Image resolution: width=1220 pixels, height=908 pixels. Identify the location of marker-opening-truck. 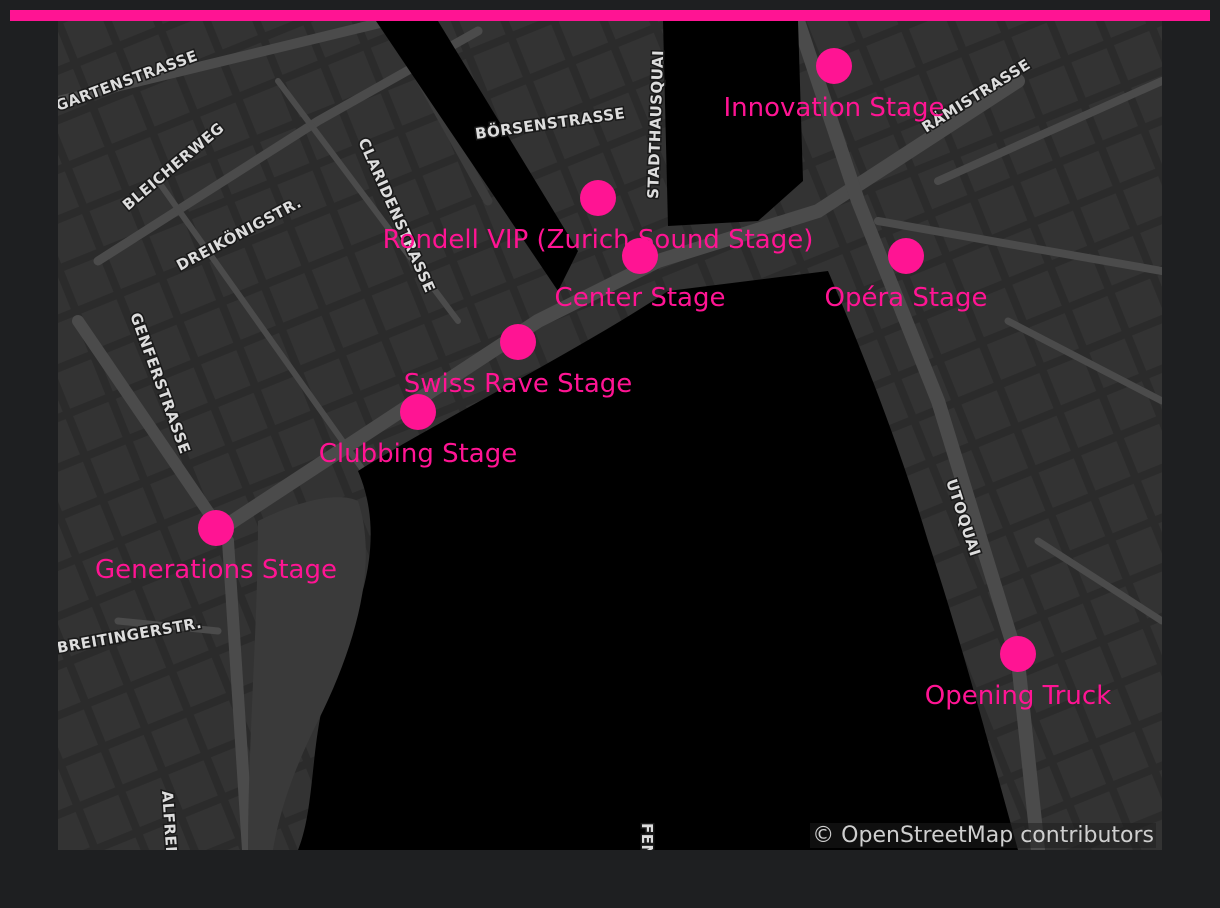
(1018, 654).